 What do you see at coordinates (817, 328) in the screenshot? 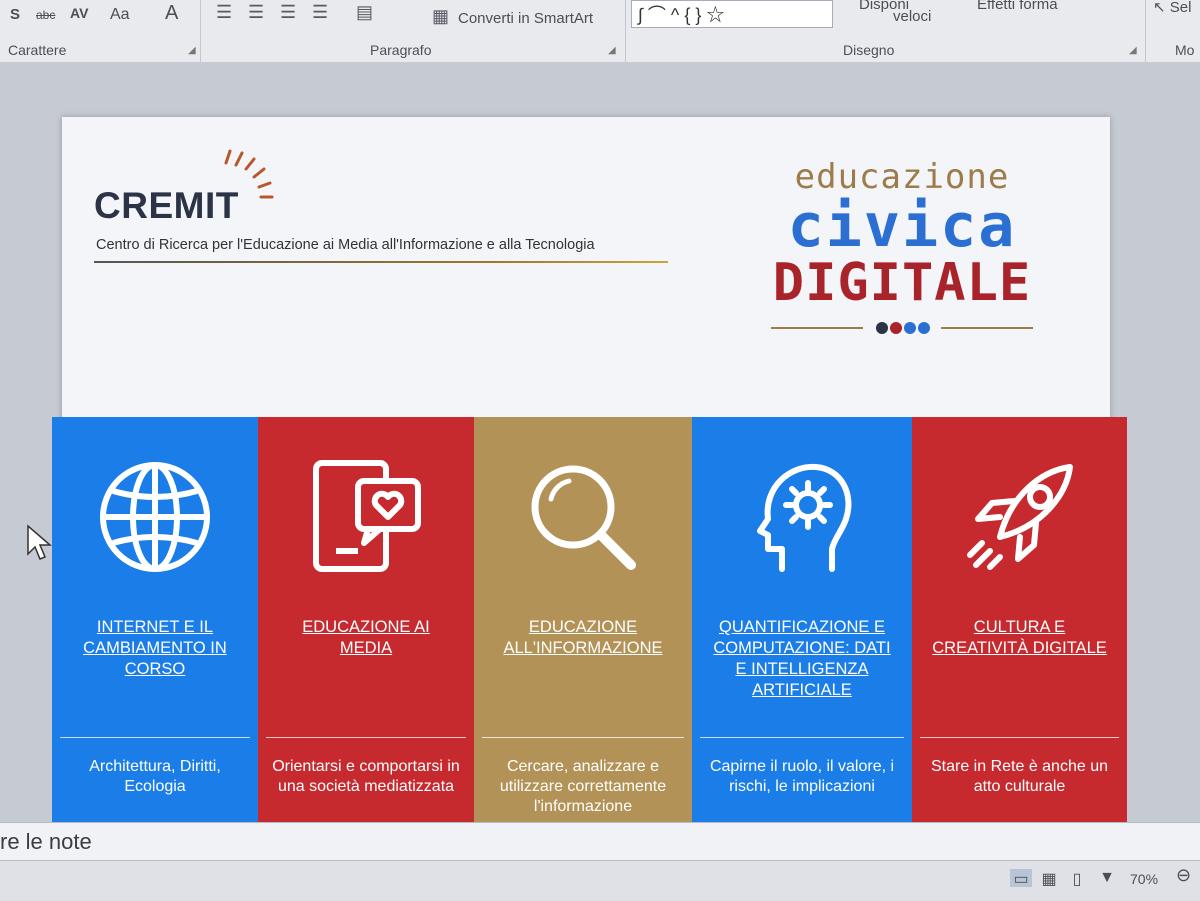
I see `rule-left` at bounding box center [817, 328].